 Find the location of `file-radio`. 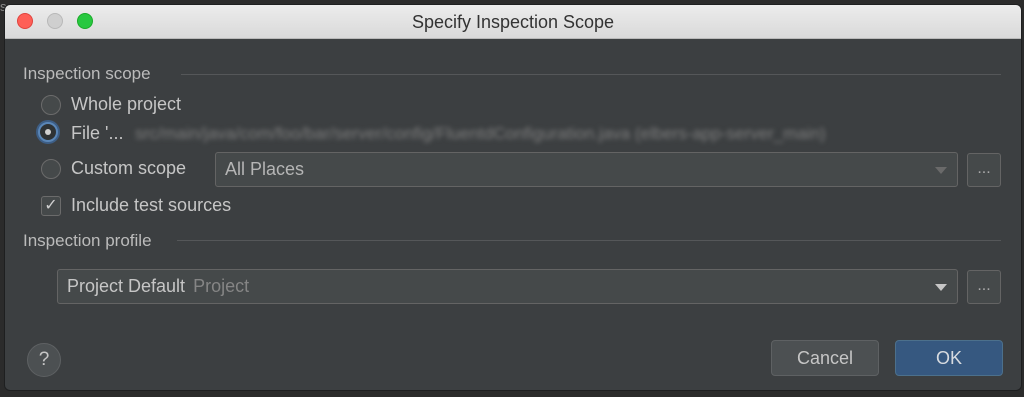

file-radio is located at coordinates (48, 132).